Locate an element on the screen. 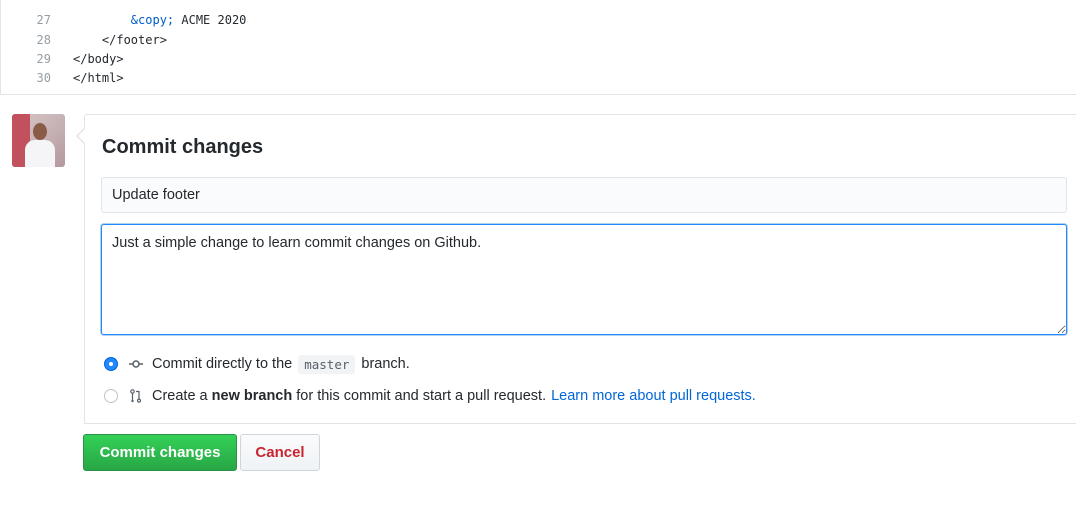 The image size is (1076, 510). git-commit-icon is located at coordinates (136, 364).